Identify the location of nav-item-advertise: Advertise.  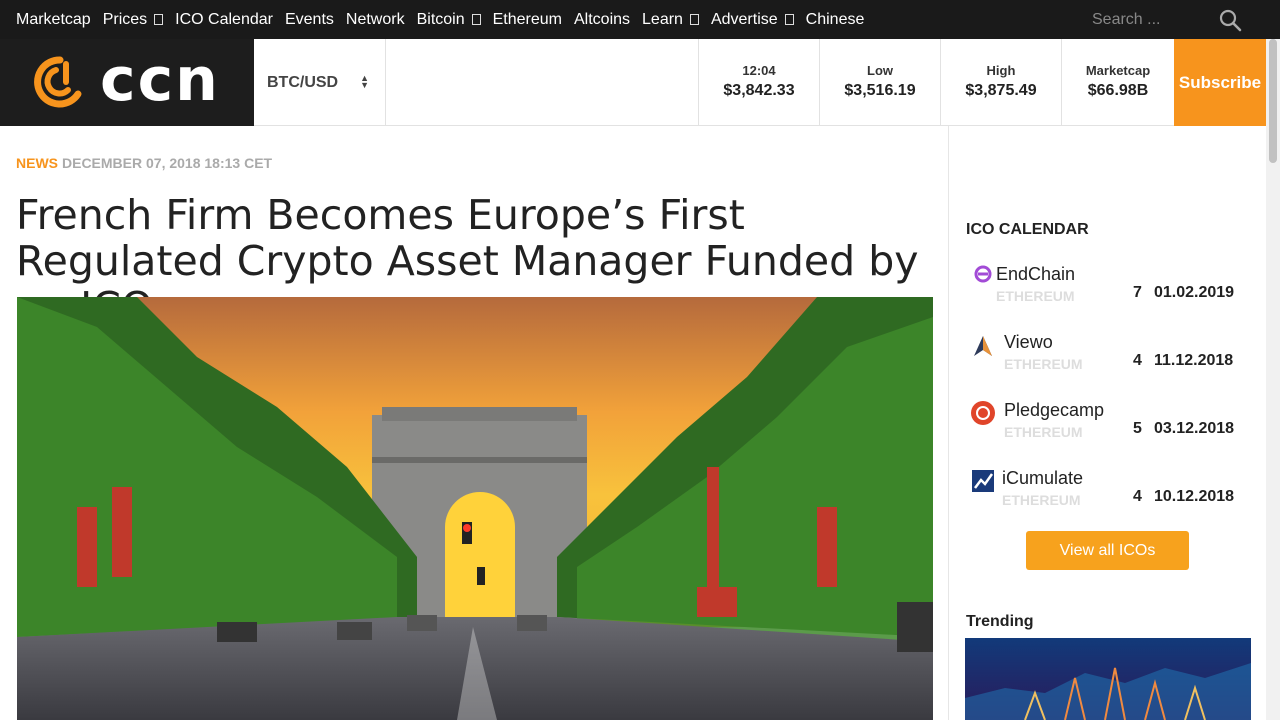
(752, 20).